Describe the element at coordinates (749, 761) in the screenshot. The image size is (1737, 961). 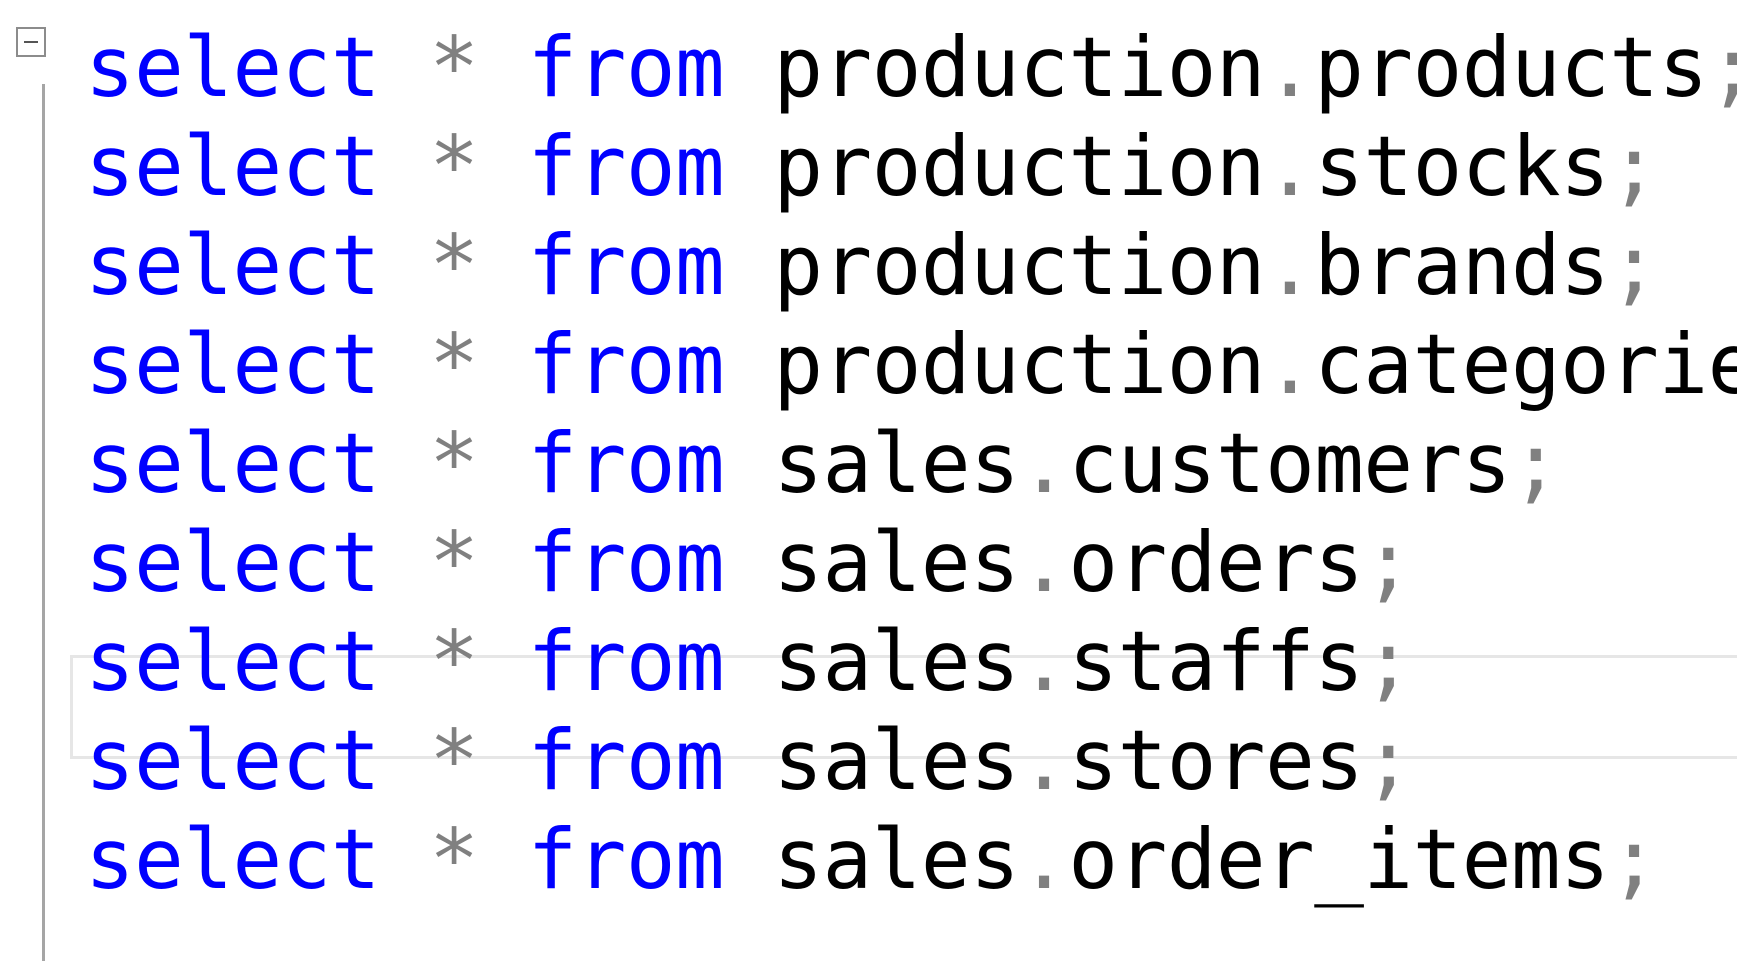
I see `code-line: select * from sales.stores;` at that location.